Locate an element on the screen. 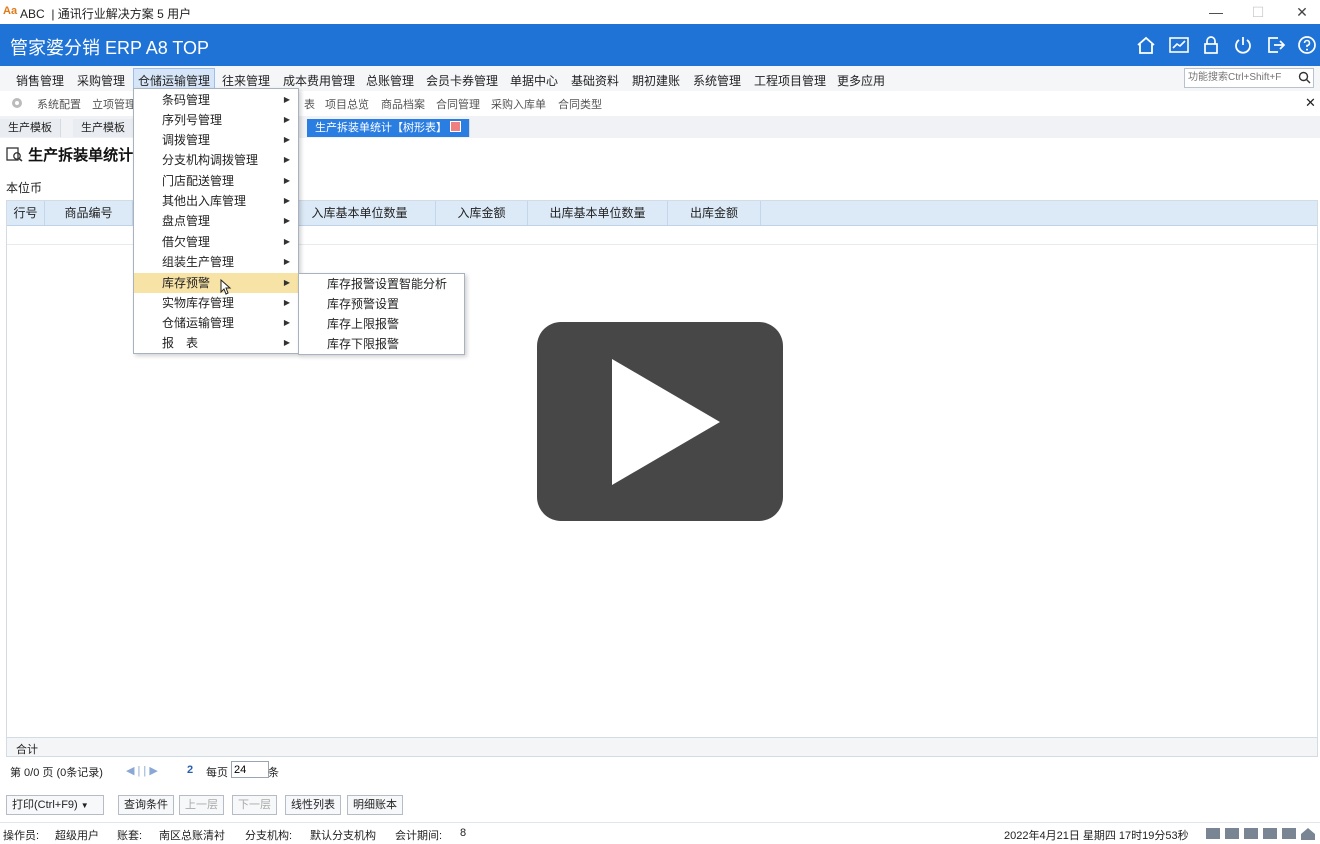 The width and height of the screenshot is (1320, 844). quick-project-overview: 项目总览 is located at coordinates (347, 104).